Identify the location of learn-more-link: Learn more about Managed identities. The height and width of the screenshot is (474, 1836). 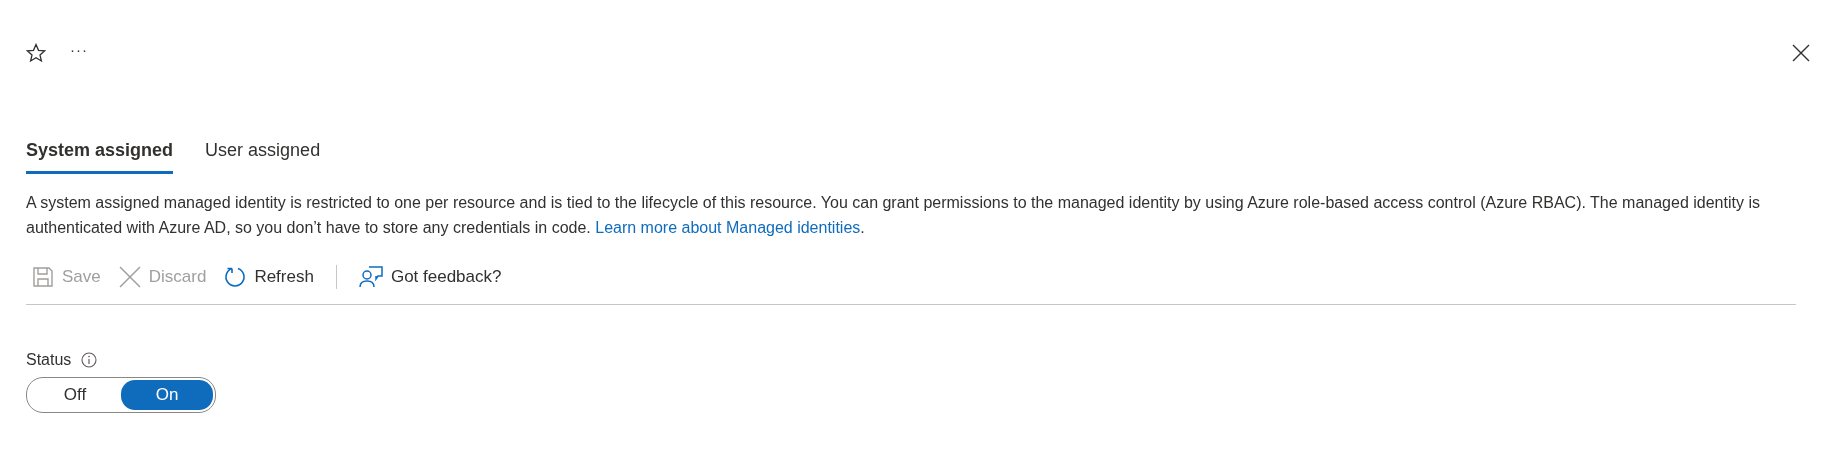
(728, 227).